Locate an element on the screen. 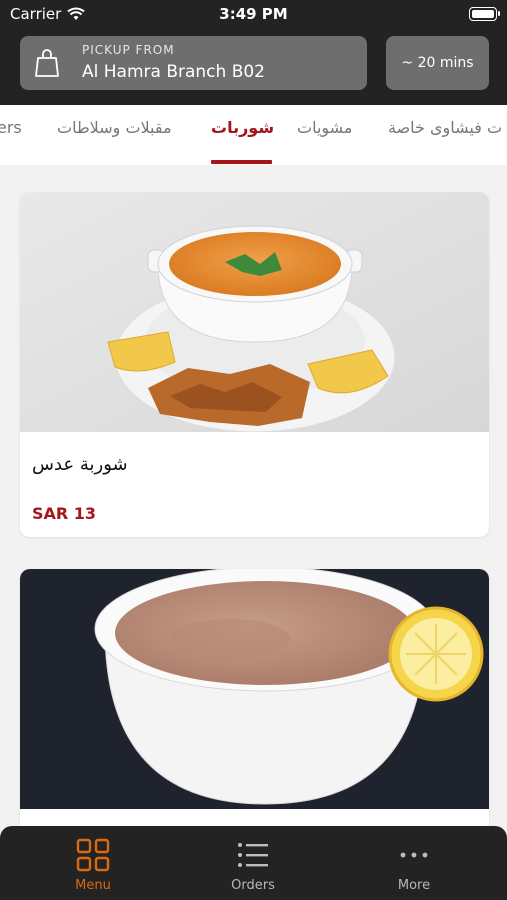 The height and width of the screenshot is (900, 507). eta-button: ~ 20 mins is located at coordinates (437, 63).